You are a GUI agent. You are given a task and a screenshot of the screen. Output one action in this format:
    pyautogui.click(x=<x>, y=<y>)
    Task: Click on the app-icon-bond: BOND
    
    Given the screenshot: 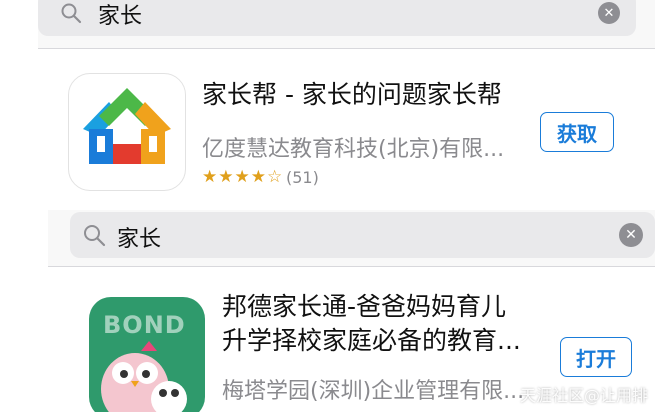 What is the action you would take?
    pyautogui.click(x=147, y=354)
    